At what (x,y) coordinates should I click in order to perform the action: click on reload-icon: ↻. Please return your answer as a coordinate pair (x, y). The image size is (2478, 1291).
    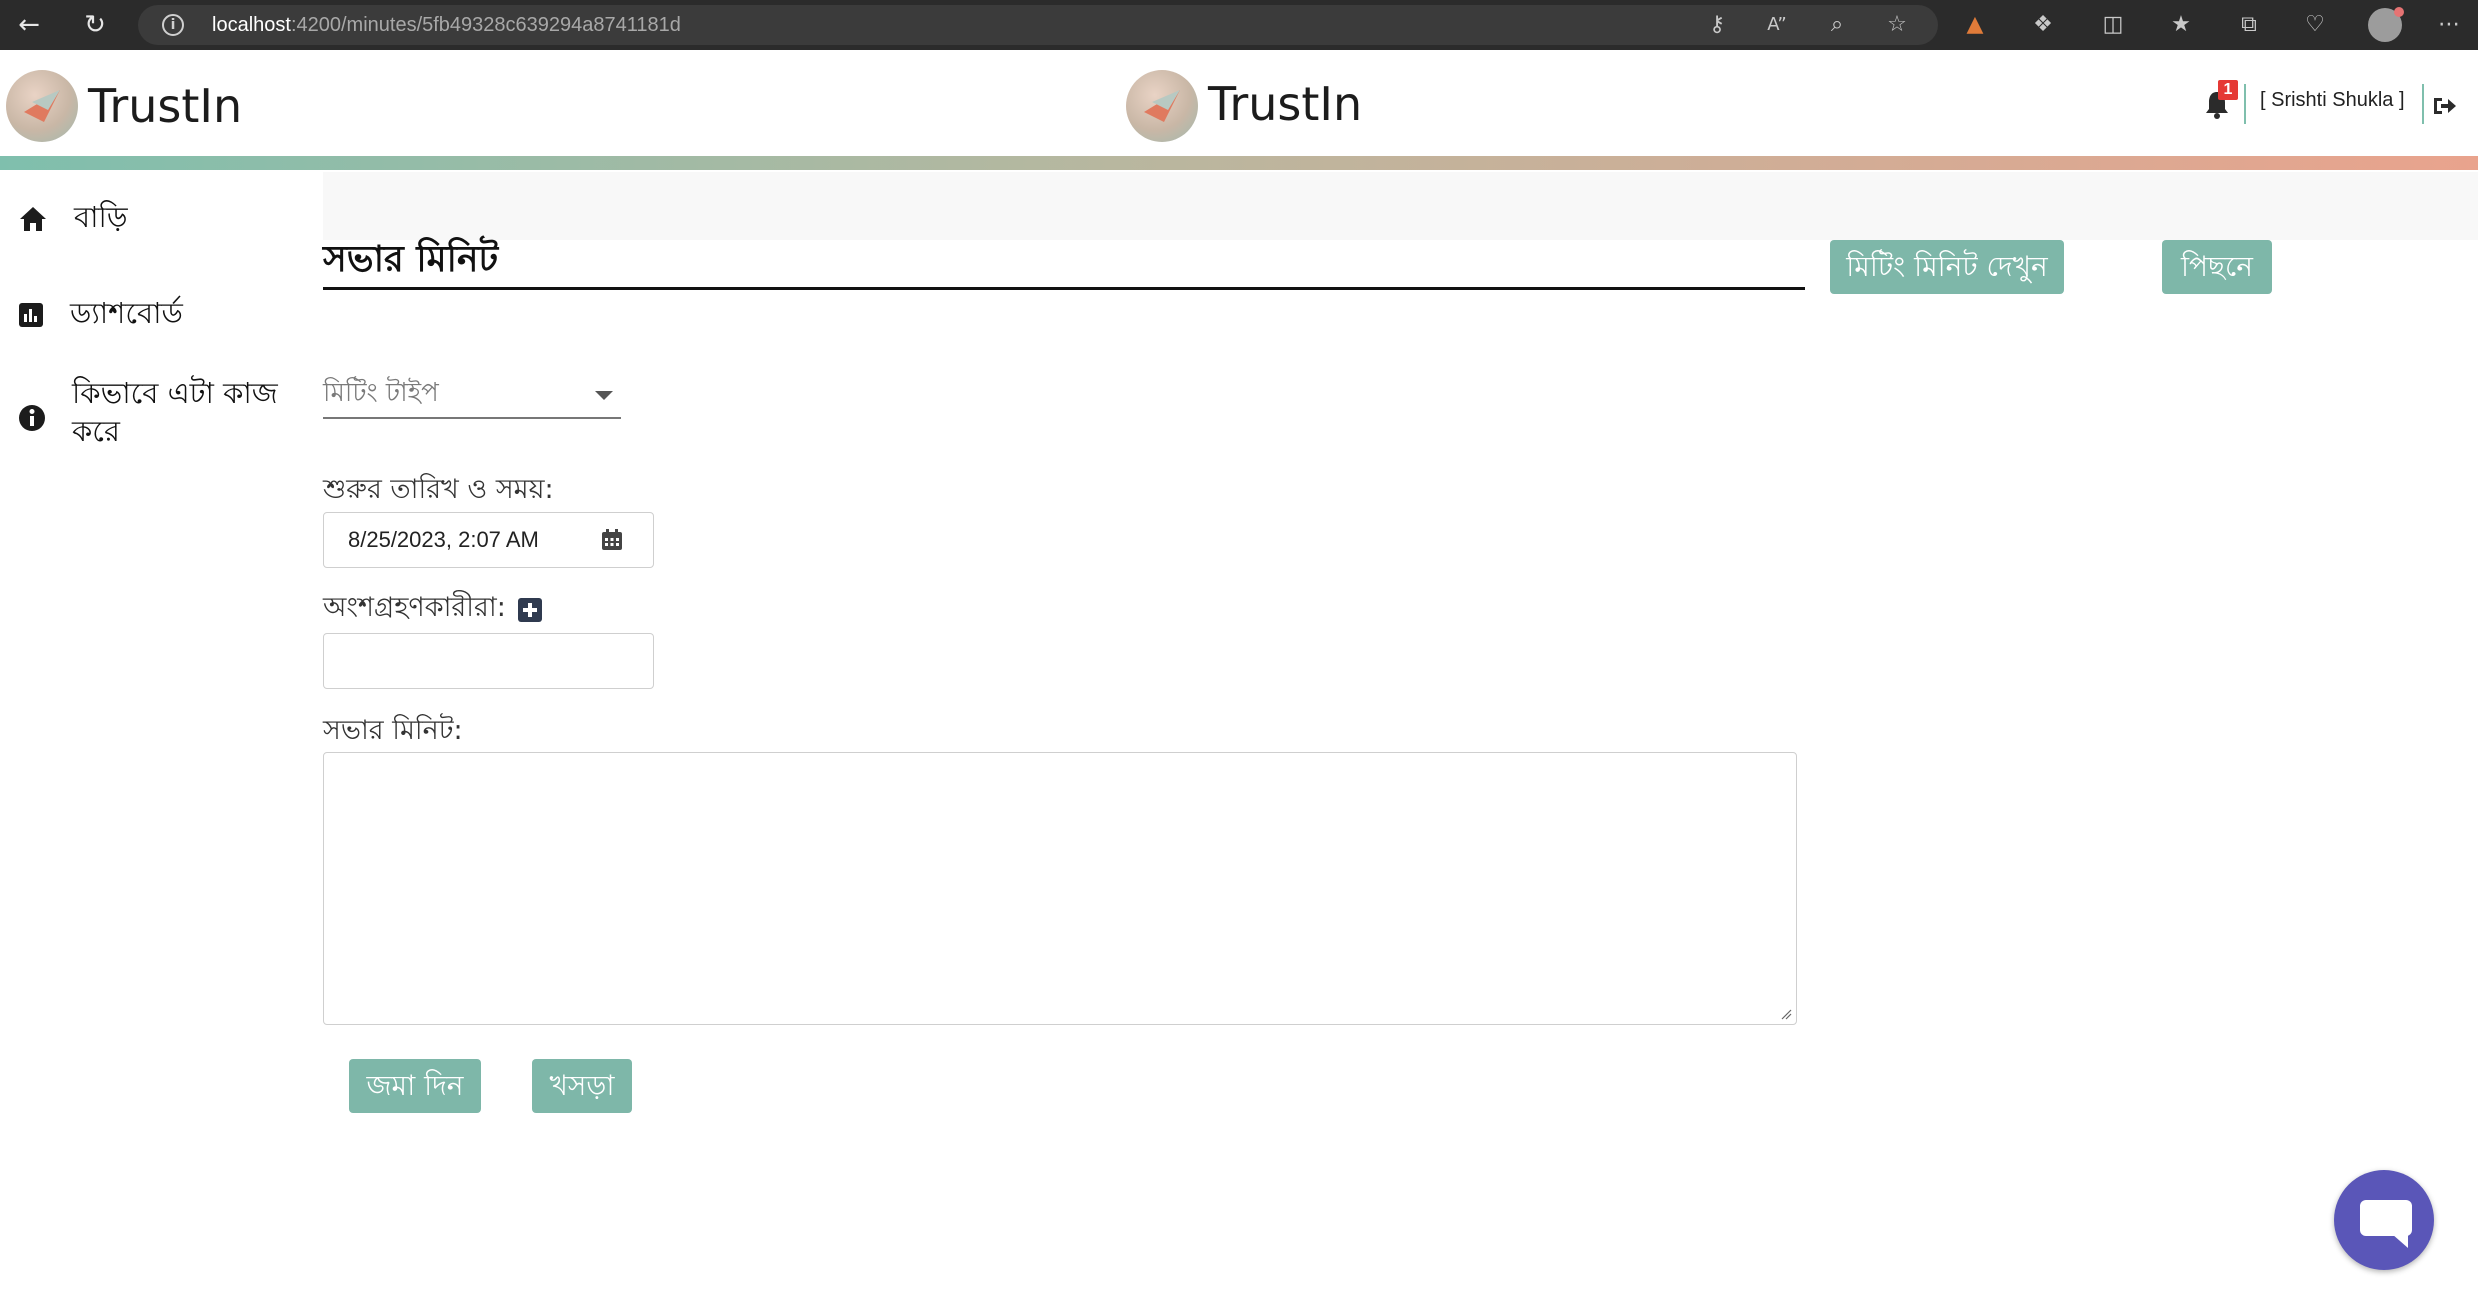
    Looking at the image, I should click on (95, 25).